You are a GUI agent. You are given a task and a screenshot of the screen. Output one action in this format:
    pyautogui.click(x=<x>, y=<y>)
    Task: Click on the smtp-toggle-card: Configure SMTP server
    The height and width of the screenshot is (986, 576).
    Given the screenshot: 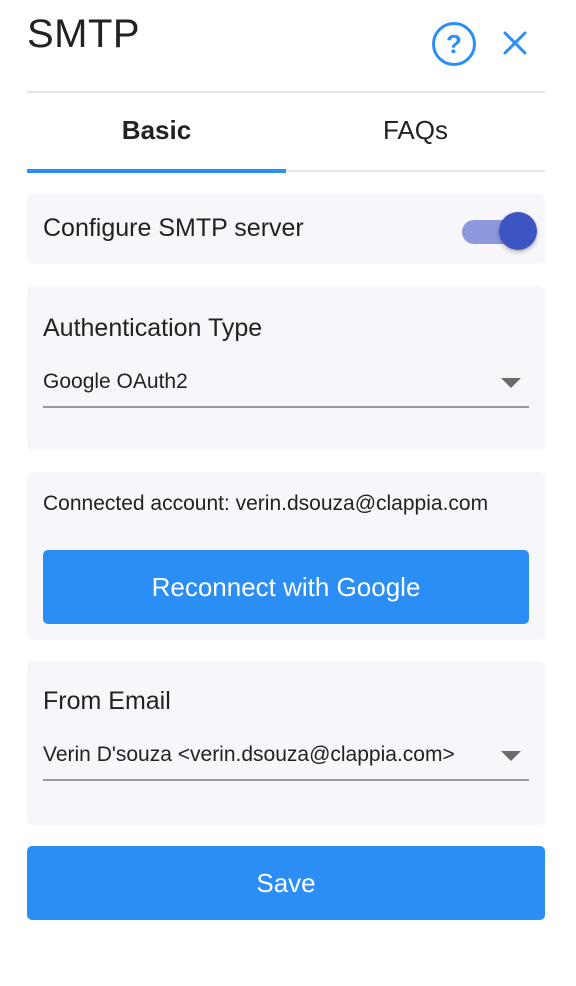 What is the action you would take?
    pyautogui.click(x=286, y=229)
    